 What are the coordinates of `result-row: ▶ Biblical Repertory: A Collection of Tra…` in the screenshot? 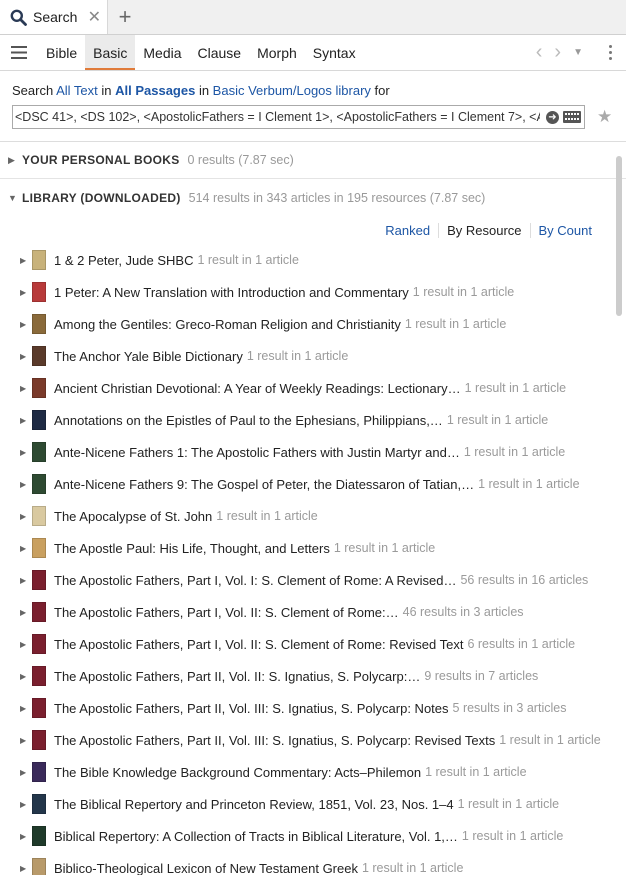 It's located at (306, 836).